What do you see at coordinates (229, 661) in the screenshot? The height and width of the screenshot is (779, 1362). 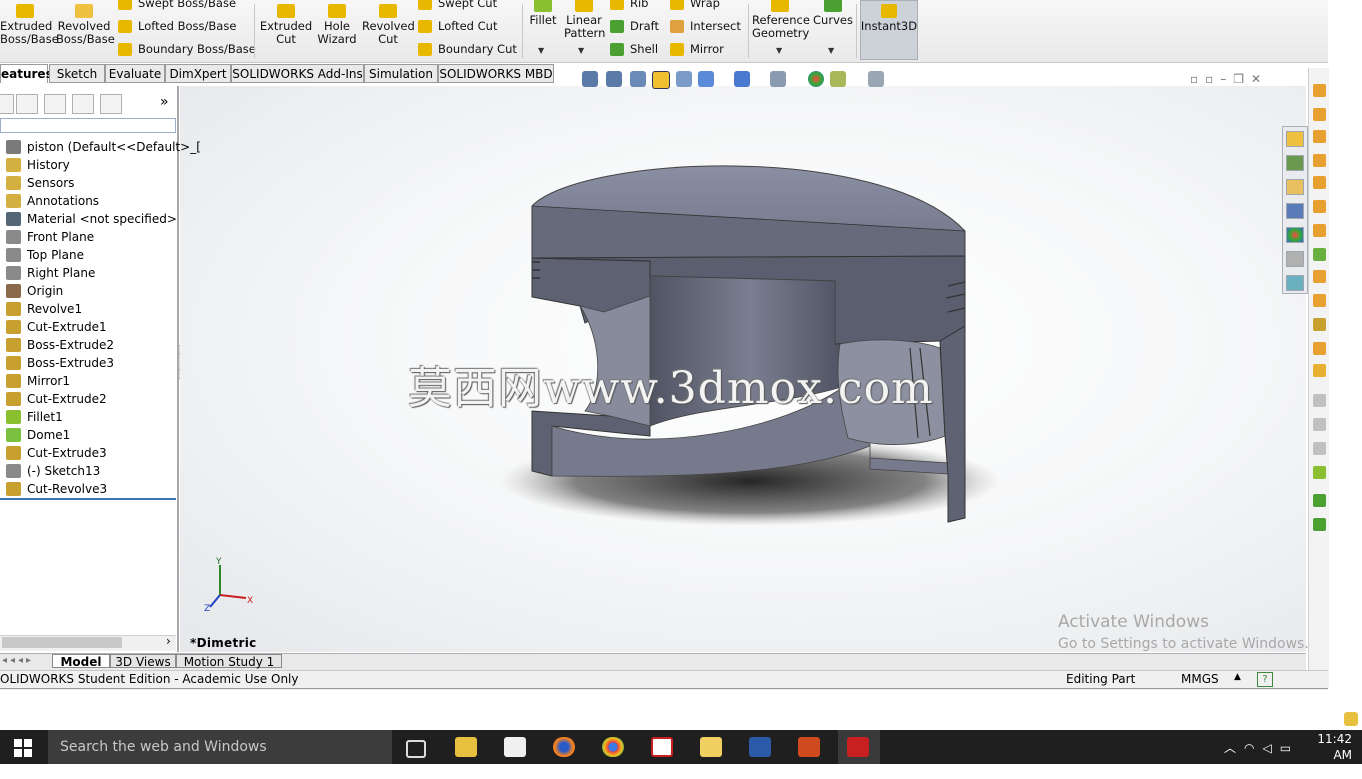 I see `tab-motion-study-1: Motion Study 1` at bounding box center [229, 661].